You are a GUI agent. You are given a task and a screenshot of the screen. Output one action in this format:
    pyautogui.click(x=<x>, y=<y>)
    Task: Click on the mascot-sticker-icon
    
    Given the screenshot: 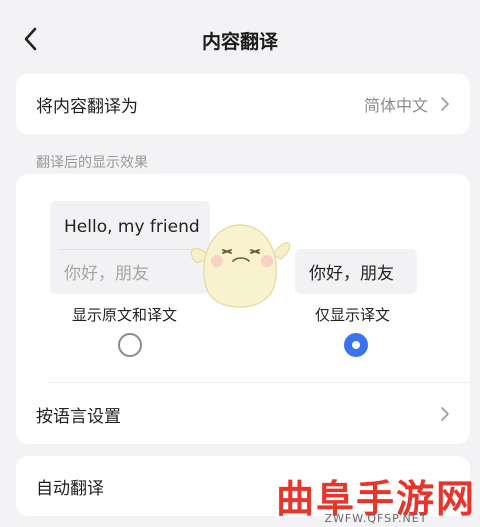 What is the action you would take?
    pyautogui.click(x=240, y=266)
    